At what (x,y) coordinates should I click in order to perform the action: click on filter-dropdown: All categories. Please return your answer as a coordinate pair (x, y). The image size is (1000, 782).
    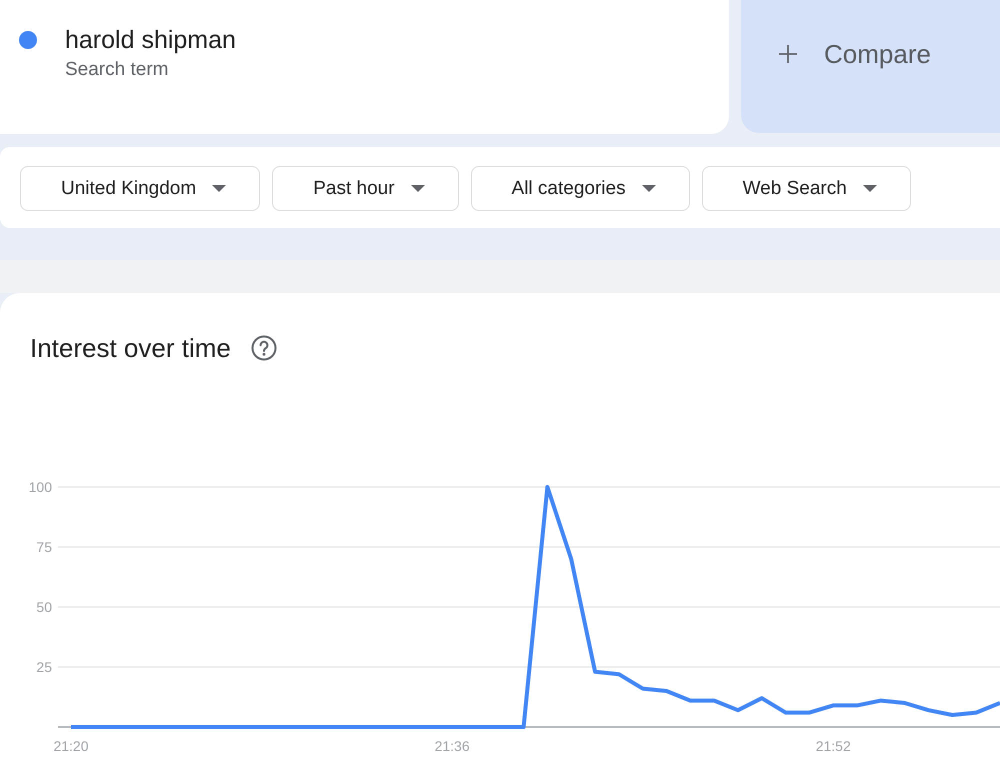
    Looking at the image, I should click on (580, 188).